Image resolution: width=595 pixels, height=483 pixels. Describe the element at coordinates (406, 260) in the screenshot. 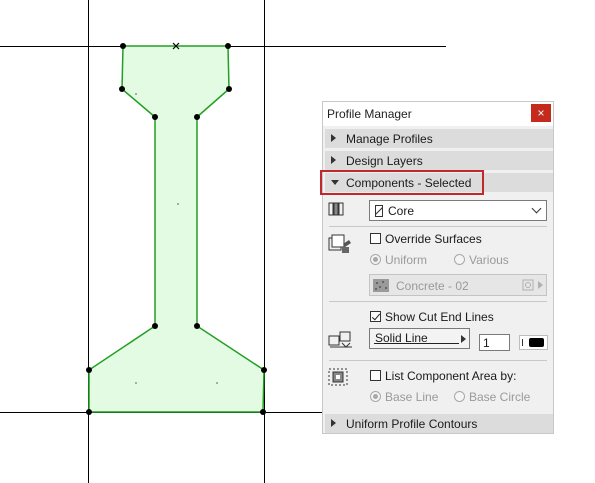

I see `uniform-label: Uniform` at that location.